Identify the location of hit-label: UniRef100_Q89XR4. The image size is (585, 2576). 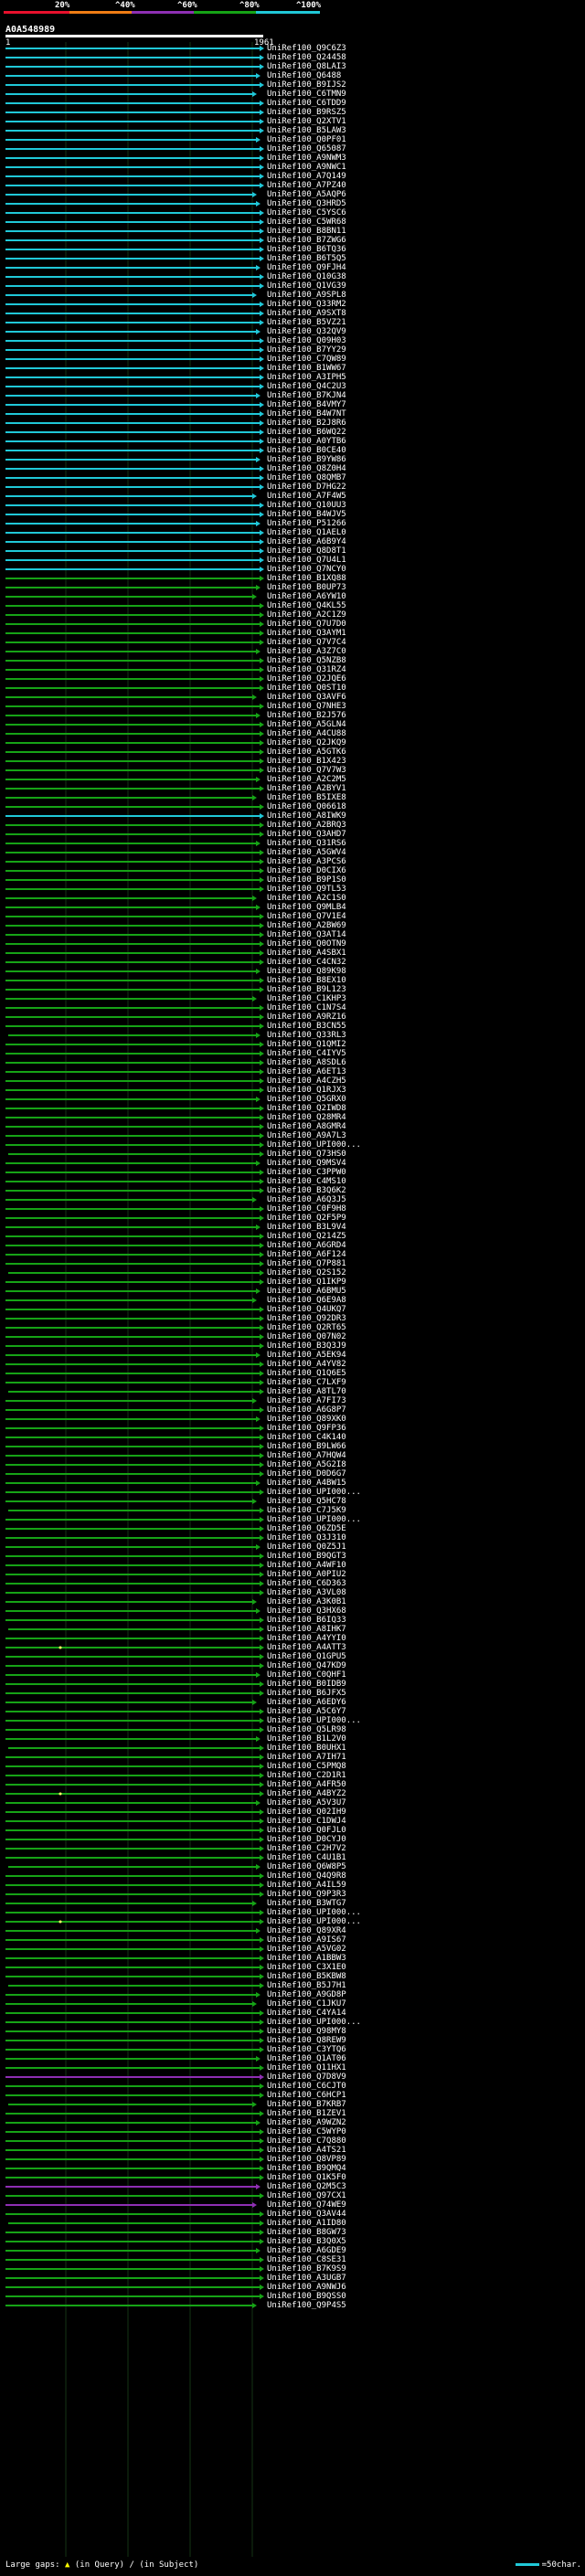
(307, 1931).